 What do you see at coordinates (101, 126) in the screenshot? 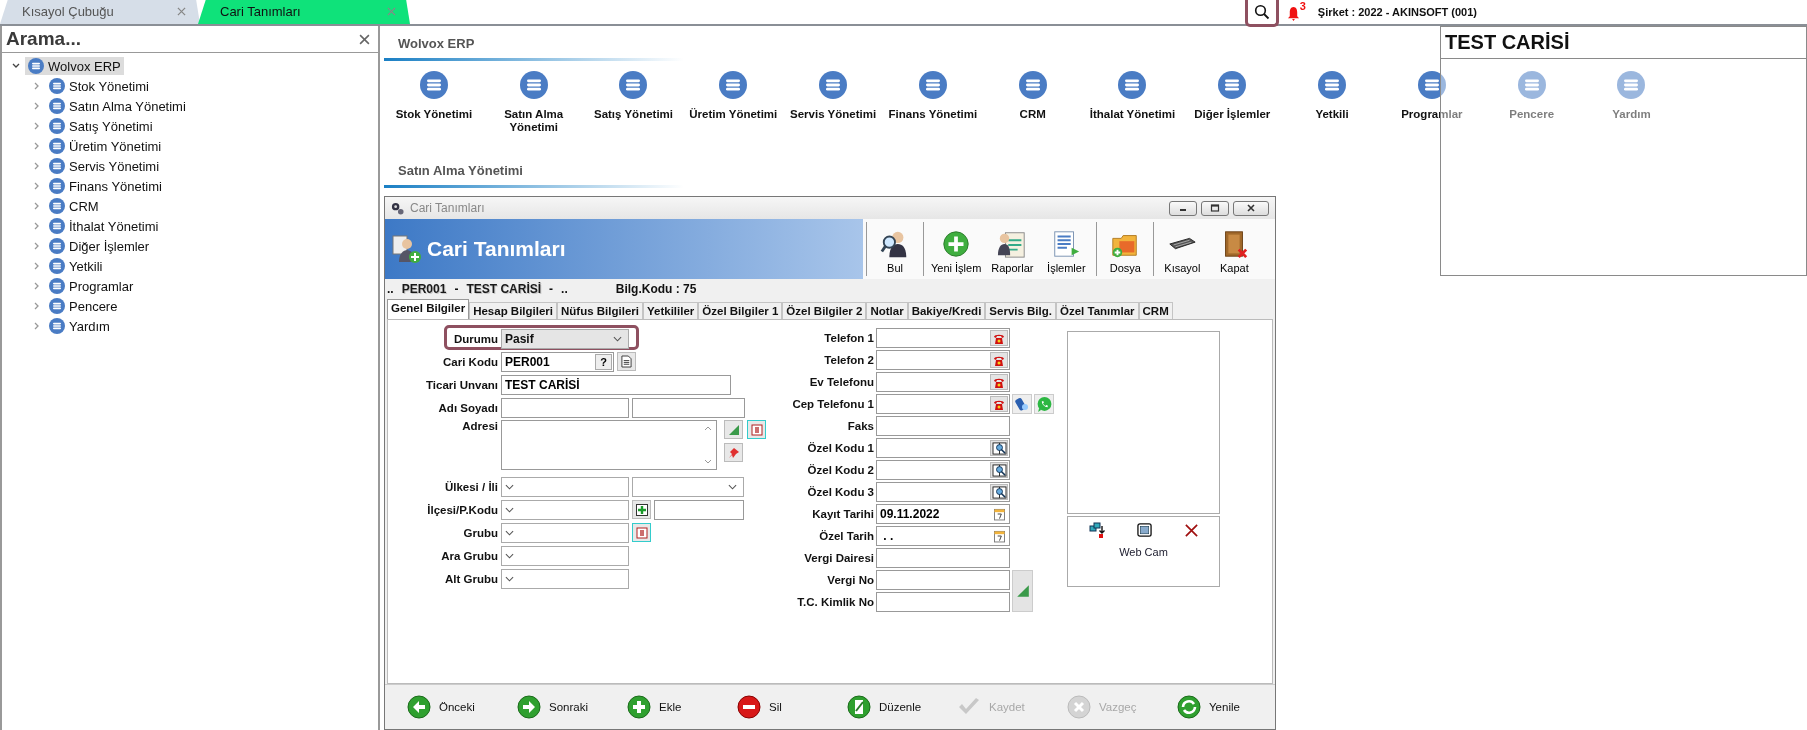
I see `tree-item: Satış Yönetimi` at bounding box center [101, 126].